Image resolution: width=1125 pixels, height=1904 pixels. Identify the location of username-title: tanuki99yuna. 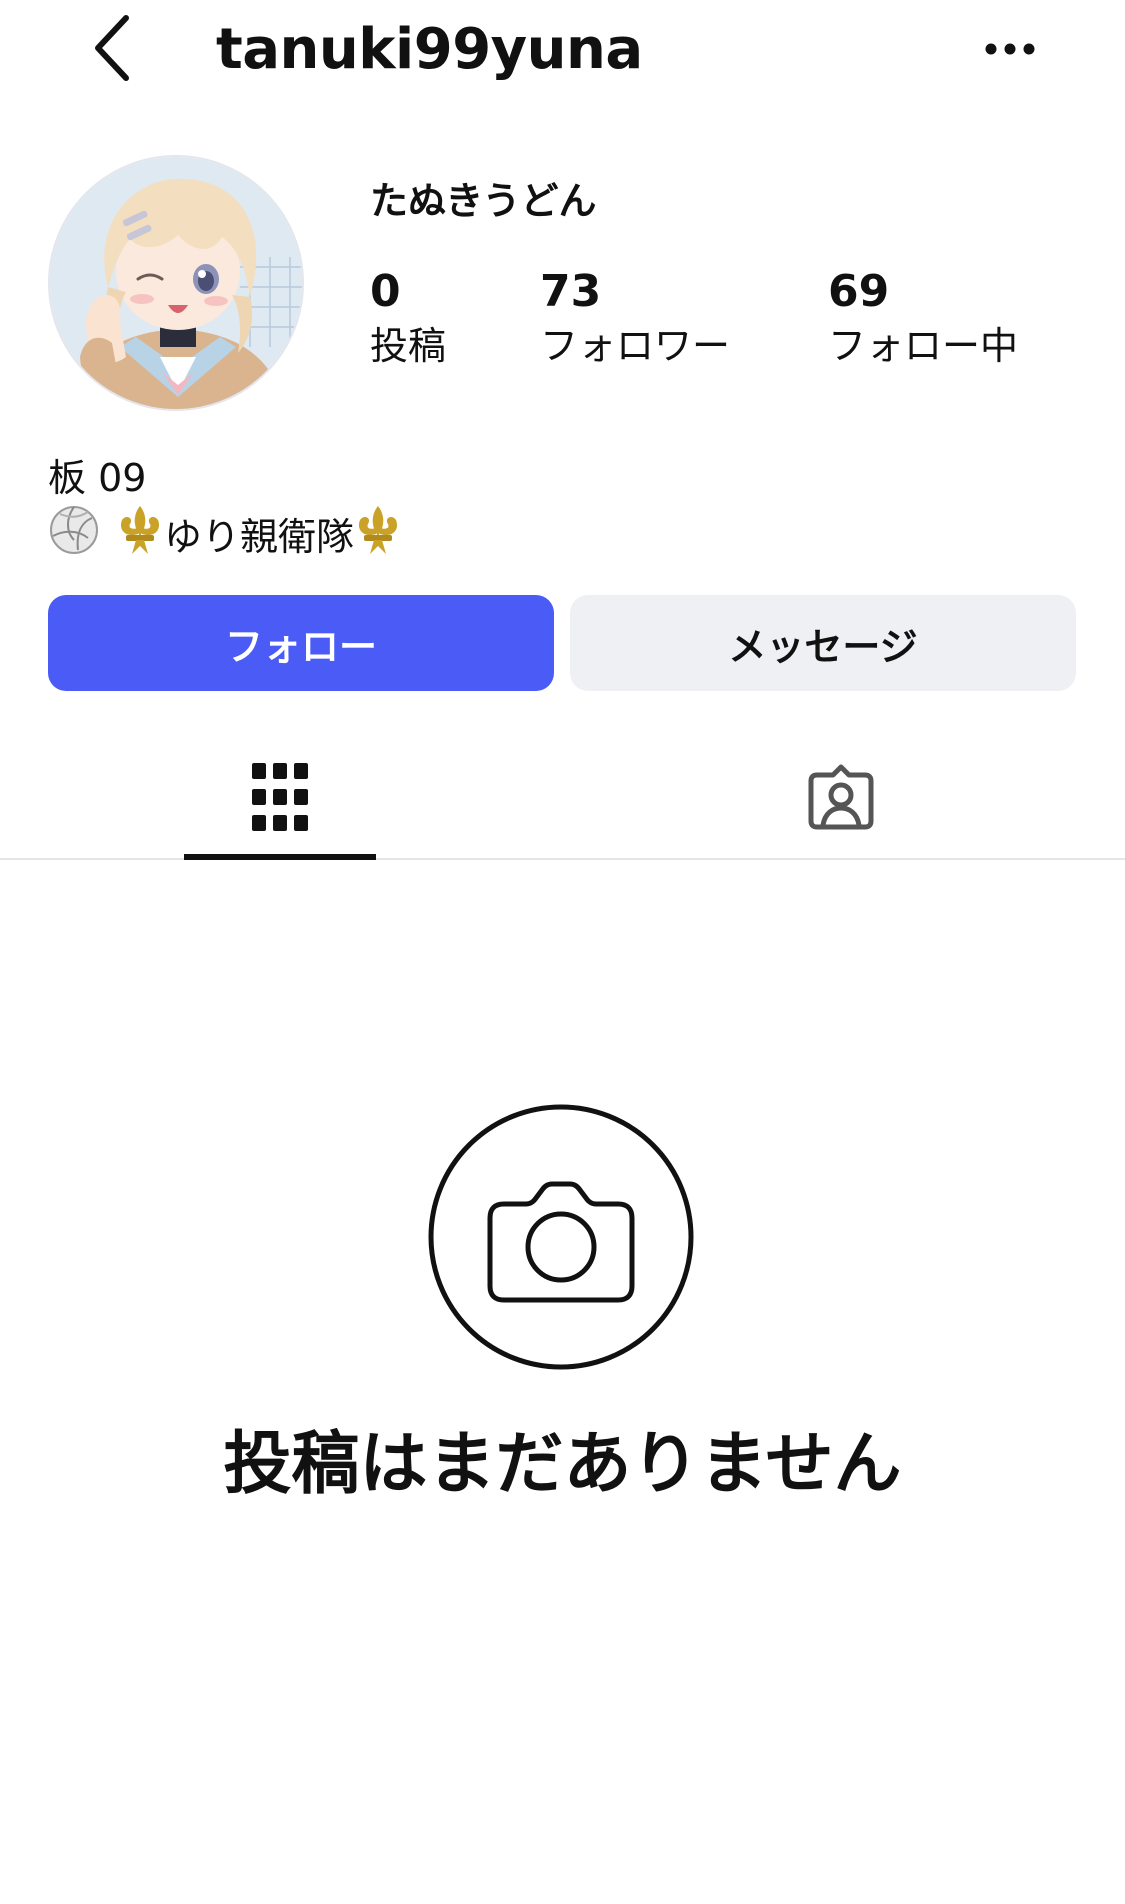
(429, 49).